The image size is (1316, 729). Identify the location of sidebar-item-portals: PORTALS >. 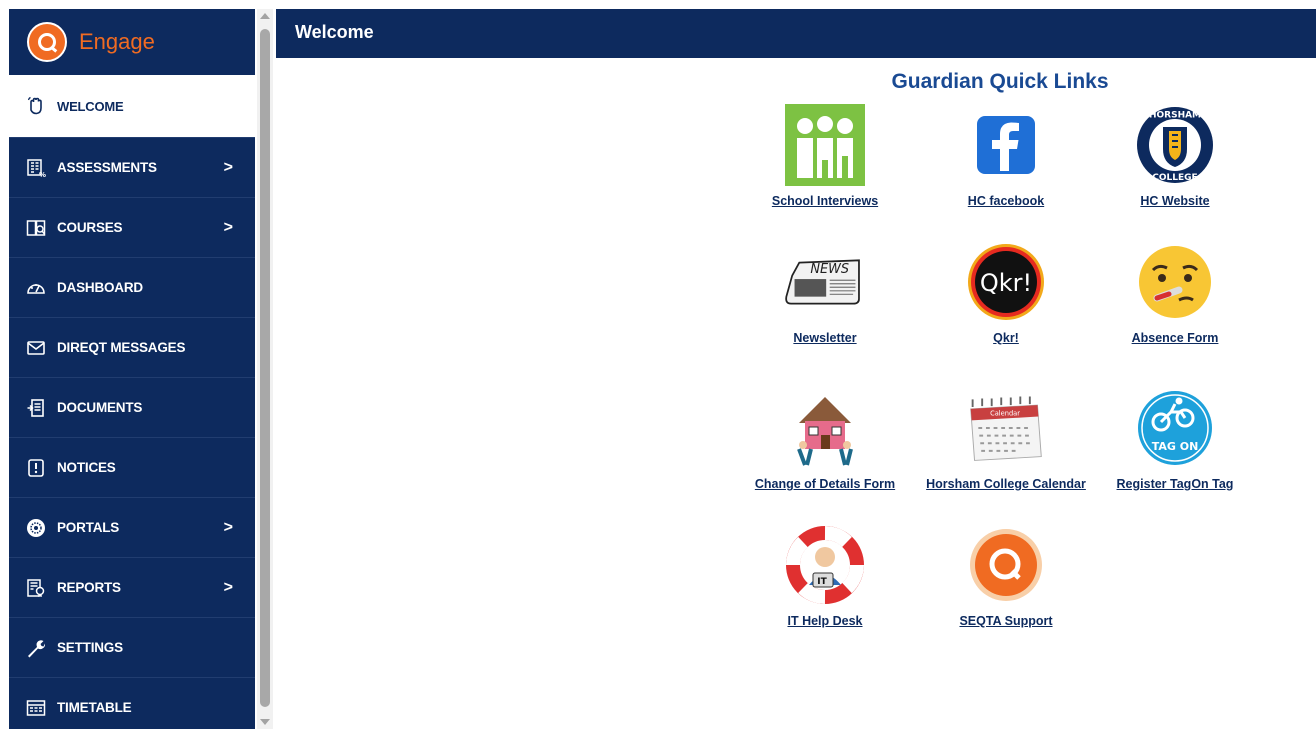
(132, 527).